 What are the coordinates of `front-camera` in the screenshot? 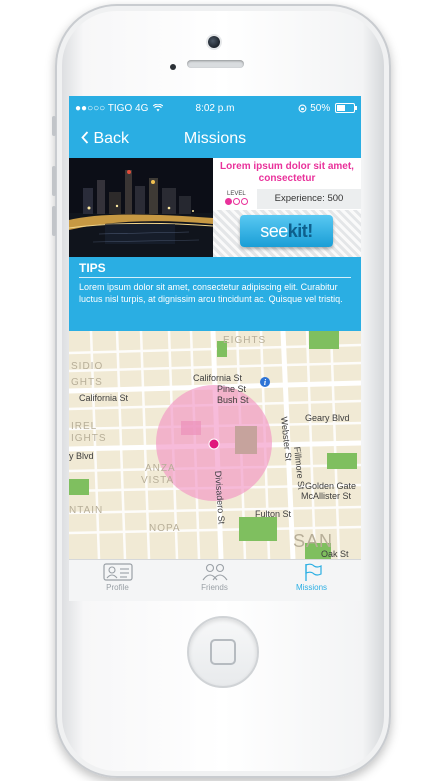 It's located at (214, 42).